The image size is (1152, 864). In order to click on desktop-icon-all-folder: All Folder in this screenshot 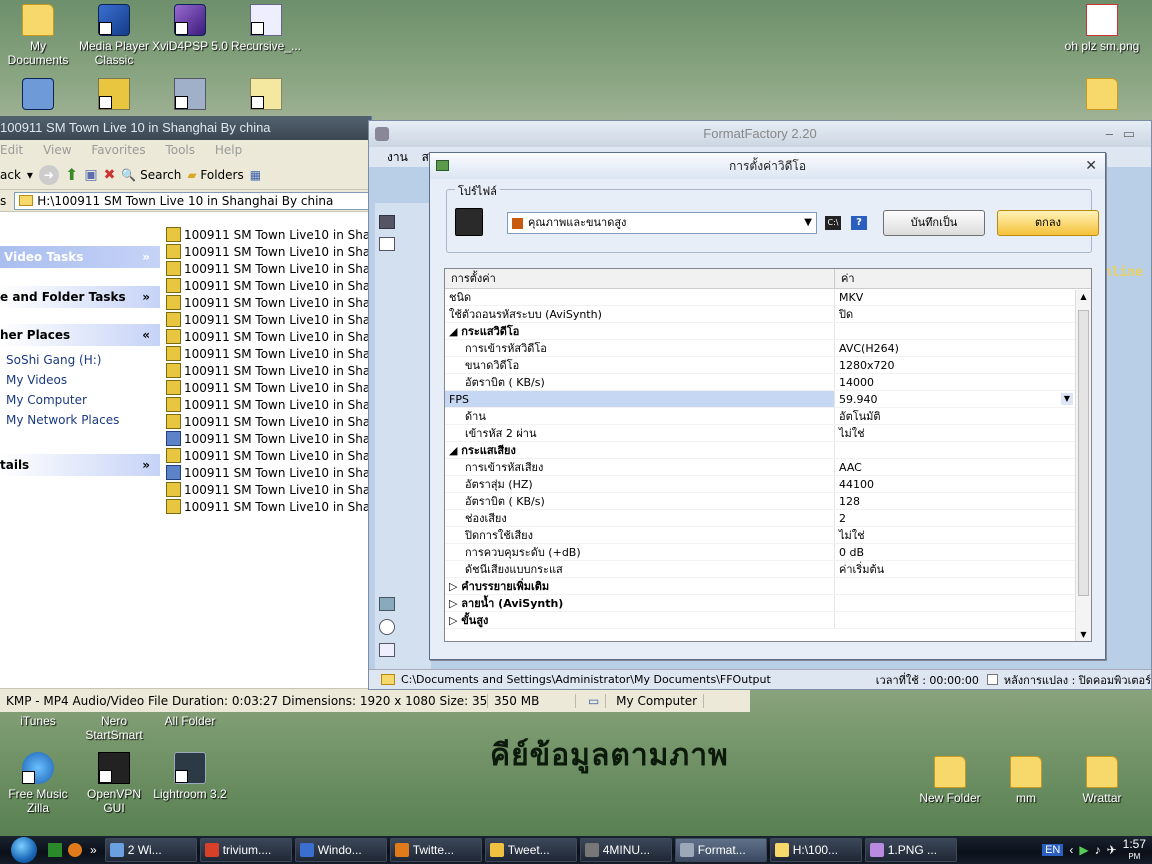, I will do `click(190, 721)`.